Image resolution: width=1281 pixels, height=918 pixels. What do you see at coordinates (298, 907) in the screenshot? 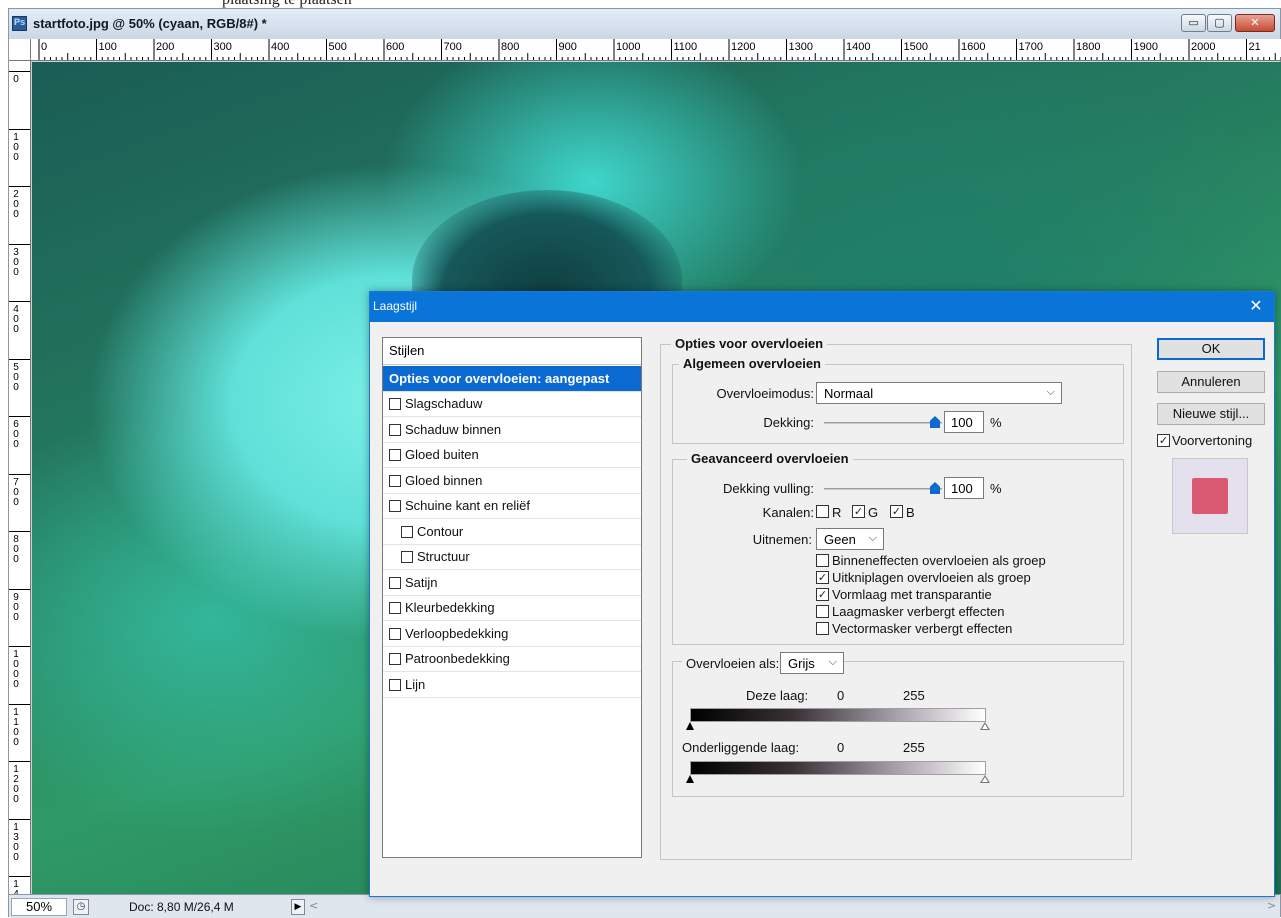
I see `status-menu-arrow: ▶` at bounding box center [298, 907].